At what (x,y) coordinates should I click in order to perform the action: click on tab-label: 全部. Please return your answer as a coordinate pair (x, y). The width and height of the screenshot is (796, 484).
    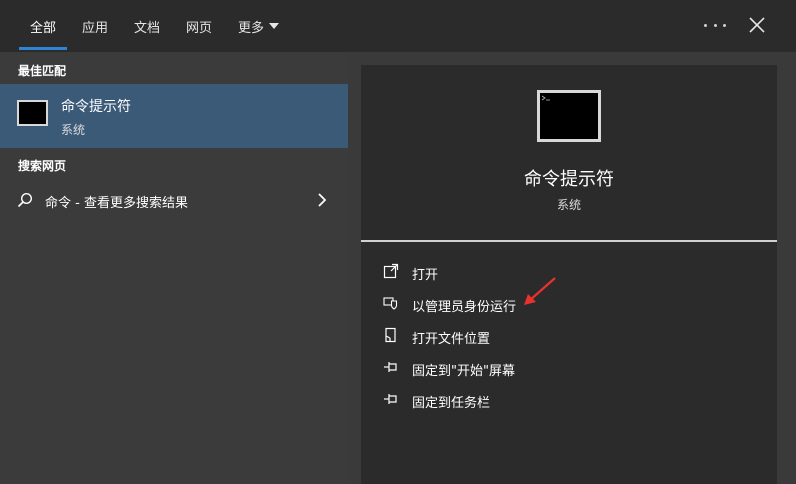
    Looking at the image, I should click on (43, 28).